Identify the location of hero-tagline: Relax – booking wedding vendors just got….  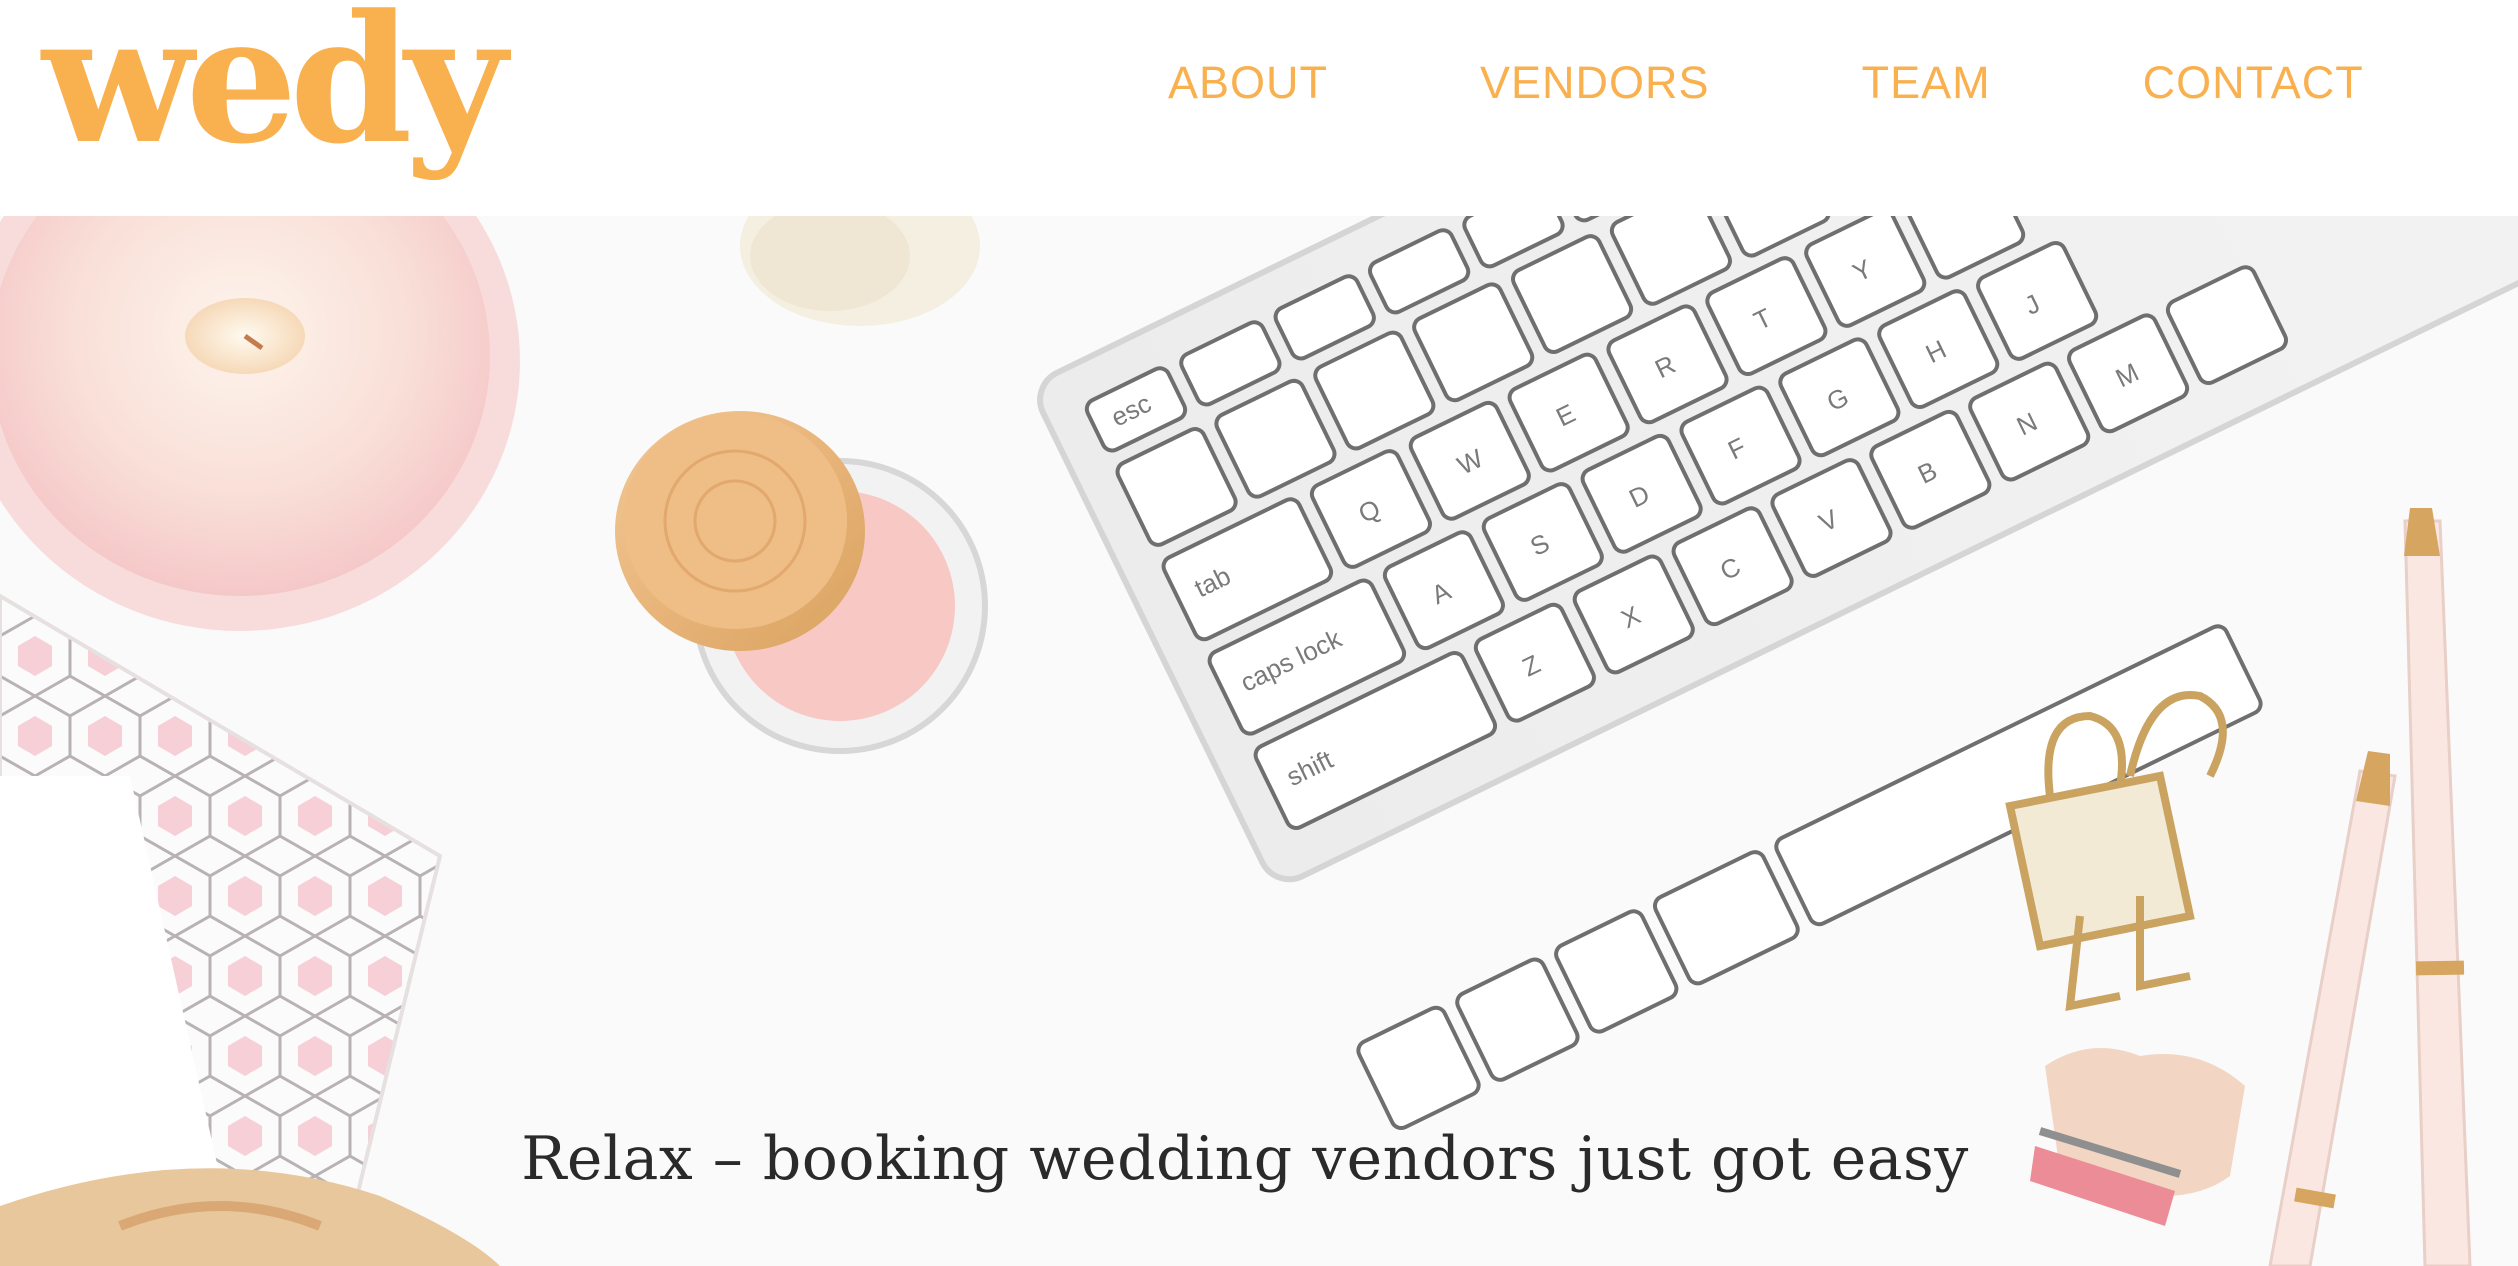
(1245, 1159).